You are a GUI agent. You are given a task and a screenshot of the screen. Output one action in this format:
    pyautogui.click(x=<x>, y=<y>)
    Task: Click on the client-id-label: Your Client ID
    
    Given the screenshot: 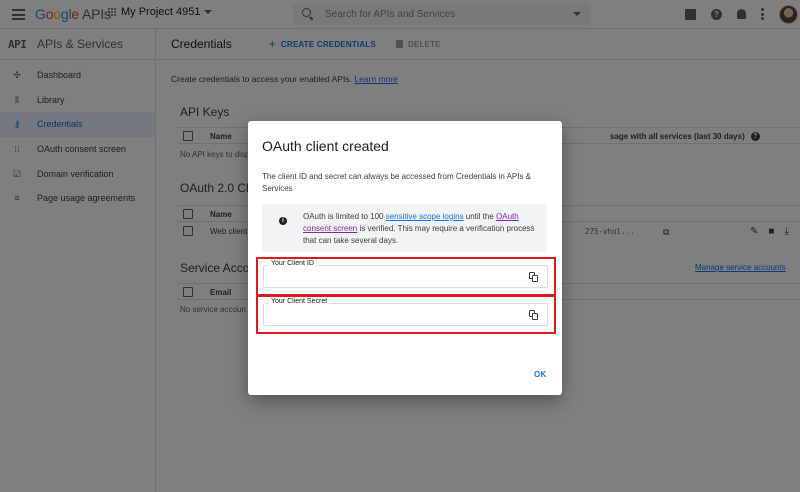 What is the action you would take?
    pyautogui.click(x=292, y=263)
    